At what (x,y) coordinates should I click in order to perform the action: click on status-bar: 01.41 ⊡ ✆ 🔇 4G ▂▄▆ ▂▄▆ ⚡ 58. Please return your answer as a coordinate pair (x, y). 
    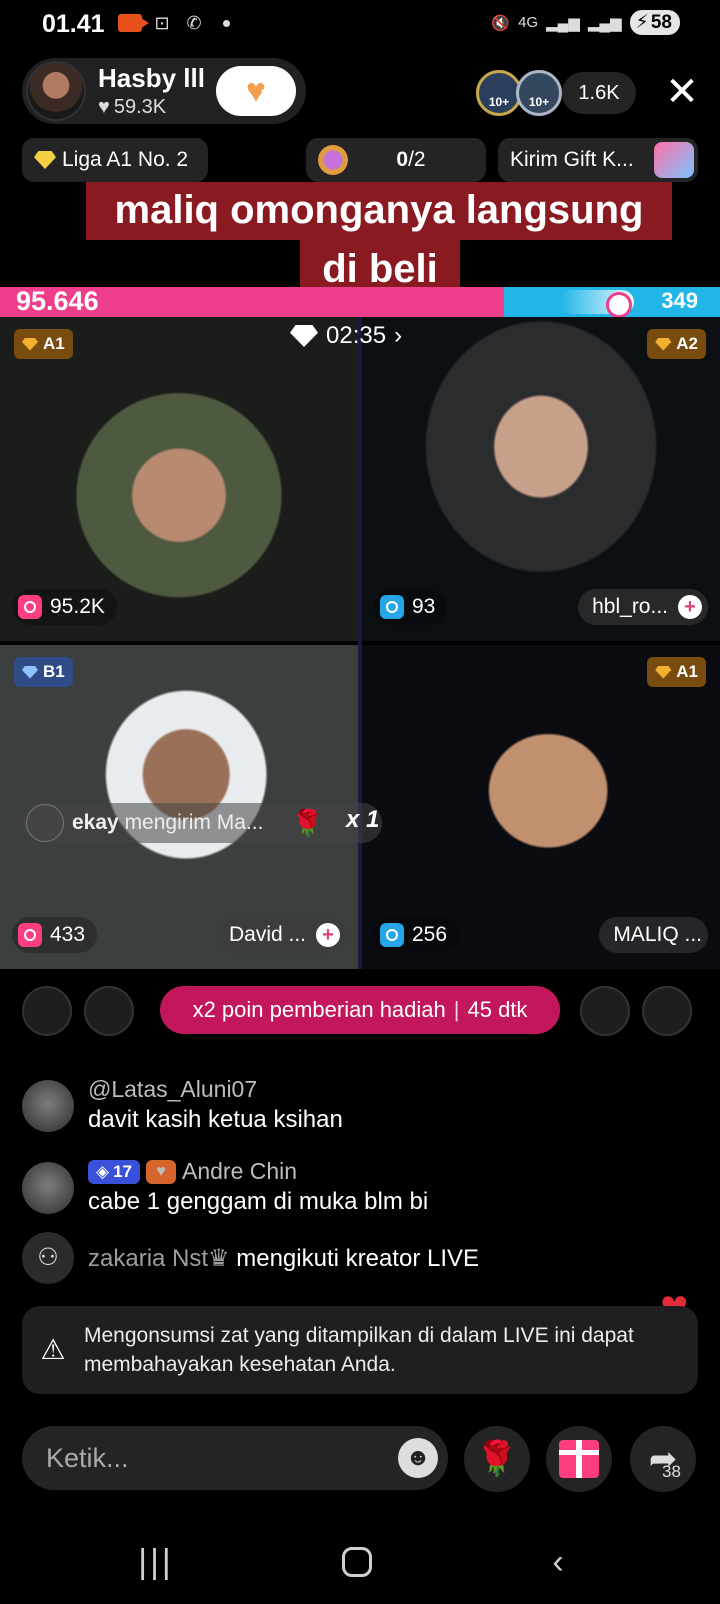
    Looking at the image, I should click on (360, 24).